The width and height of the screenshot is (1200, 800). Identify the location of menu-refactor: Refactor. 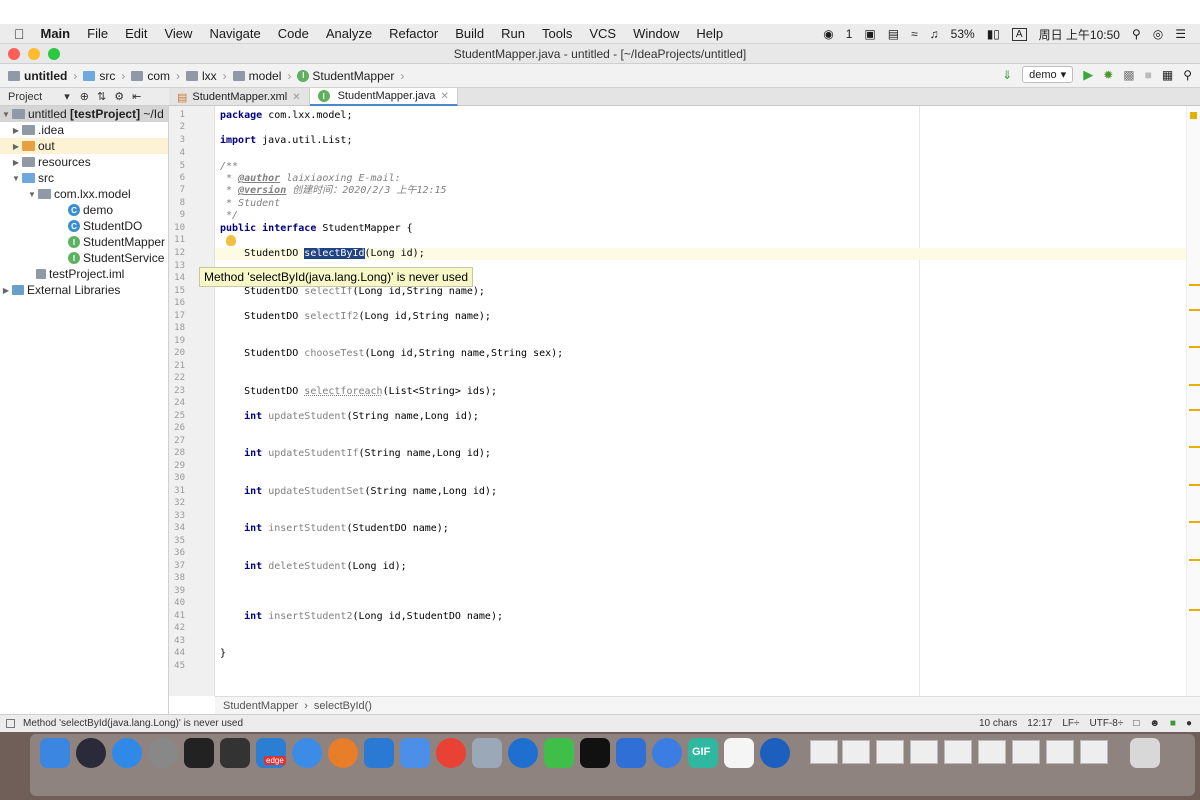
(413, 33).